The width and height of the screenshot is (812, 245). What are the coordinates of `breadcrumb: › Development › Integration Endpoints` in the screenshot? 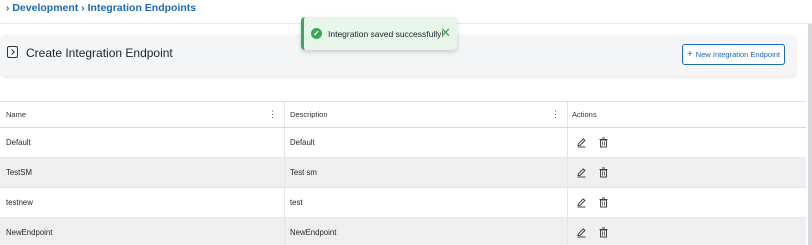 It's located at (99, 8).